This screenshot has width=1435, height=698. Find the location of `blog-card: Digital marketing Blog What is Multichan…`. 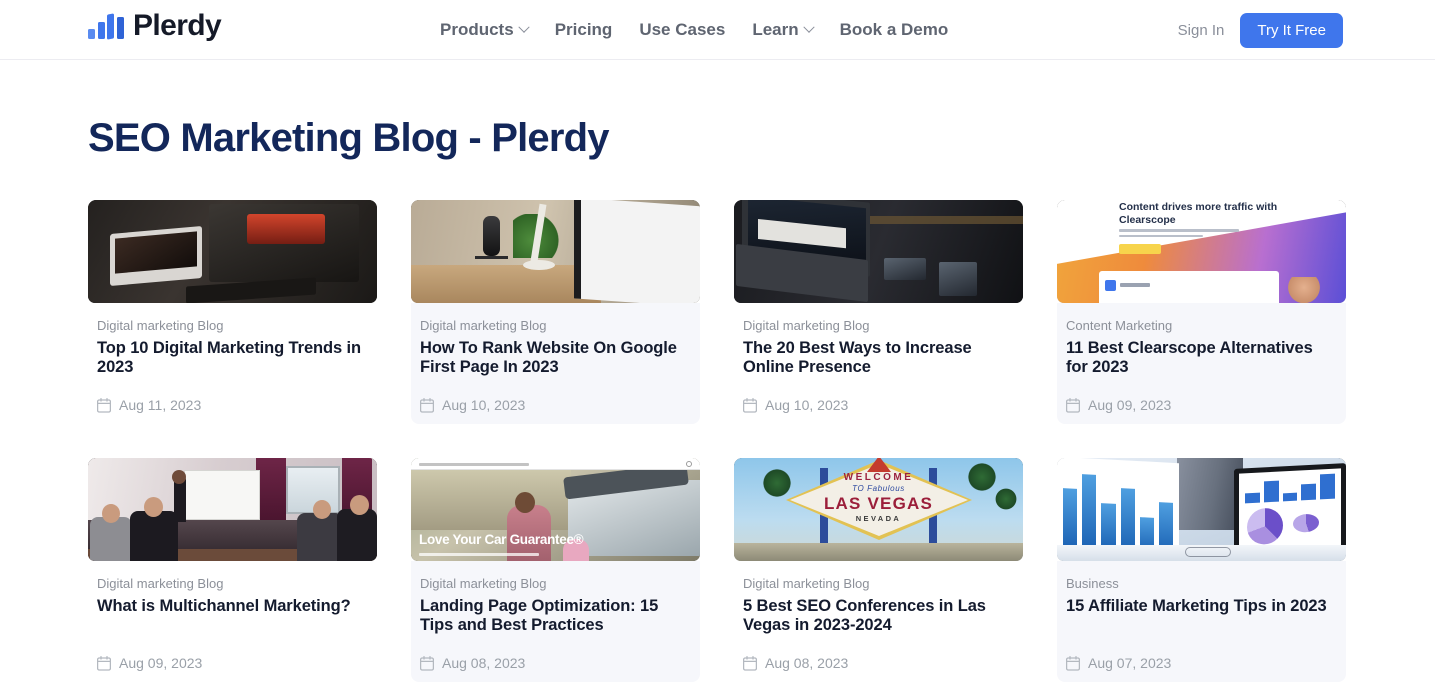

blog-card: Digital marketing Blog What is Multichan… is located at coordinates (232, 570).